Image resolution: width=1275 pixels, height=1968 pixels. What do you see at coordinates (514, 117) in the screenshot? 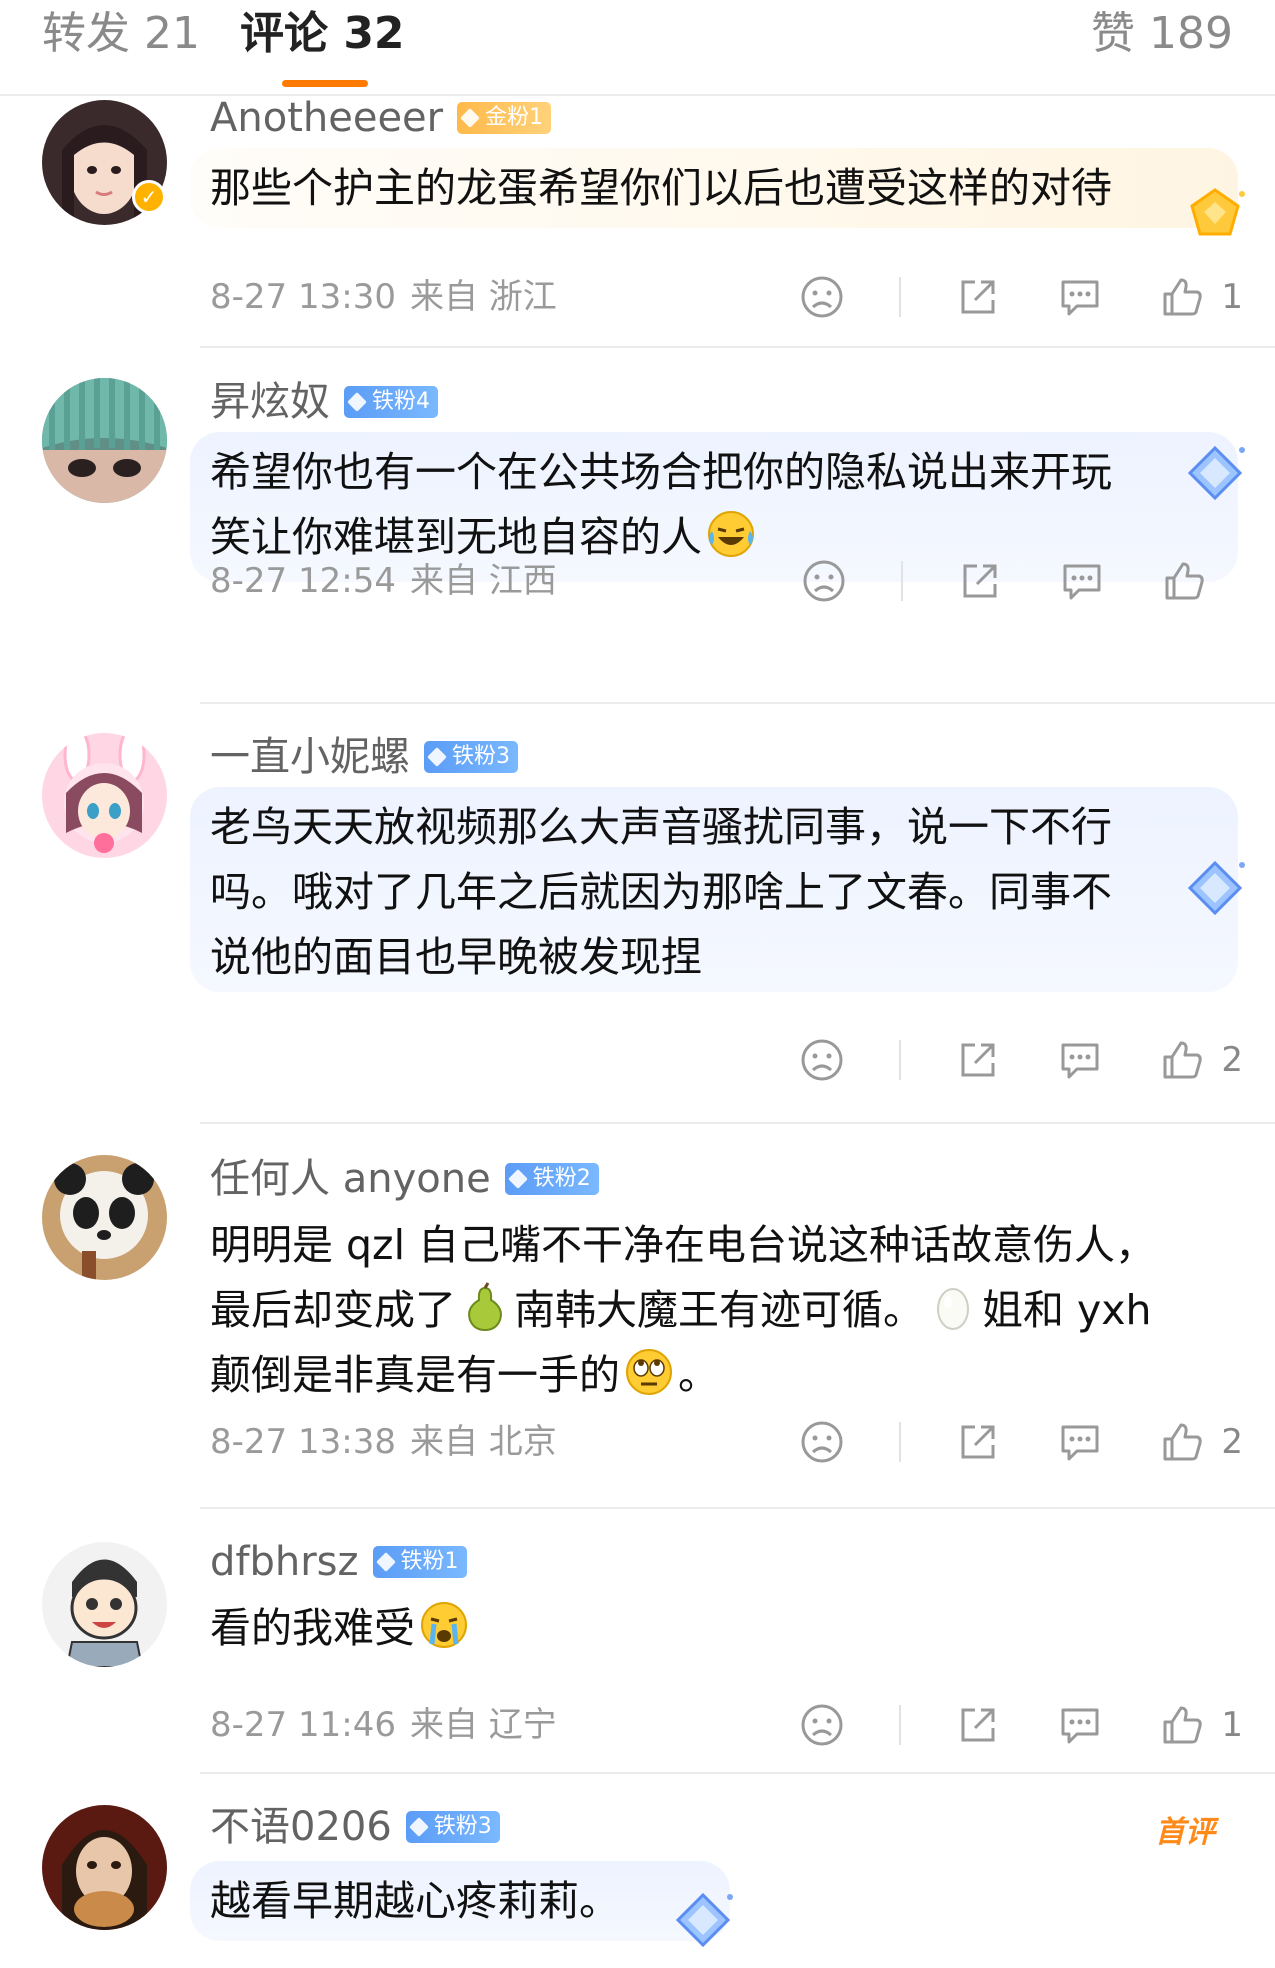
I see `badge-label: 金粉1` at bounding box center [514, 117].